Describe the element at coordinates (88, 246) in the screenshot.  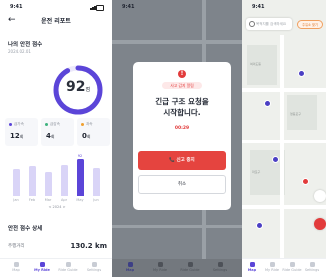
I see `distance-value: 130.2 km` at that location.